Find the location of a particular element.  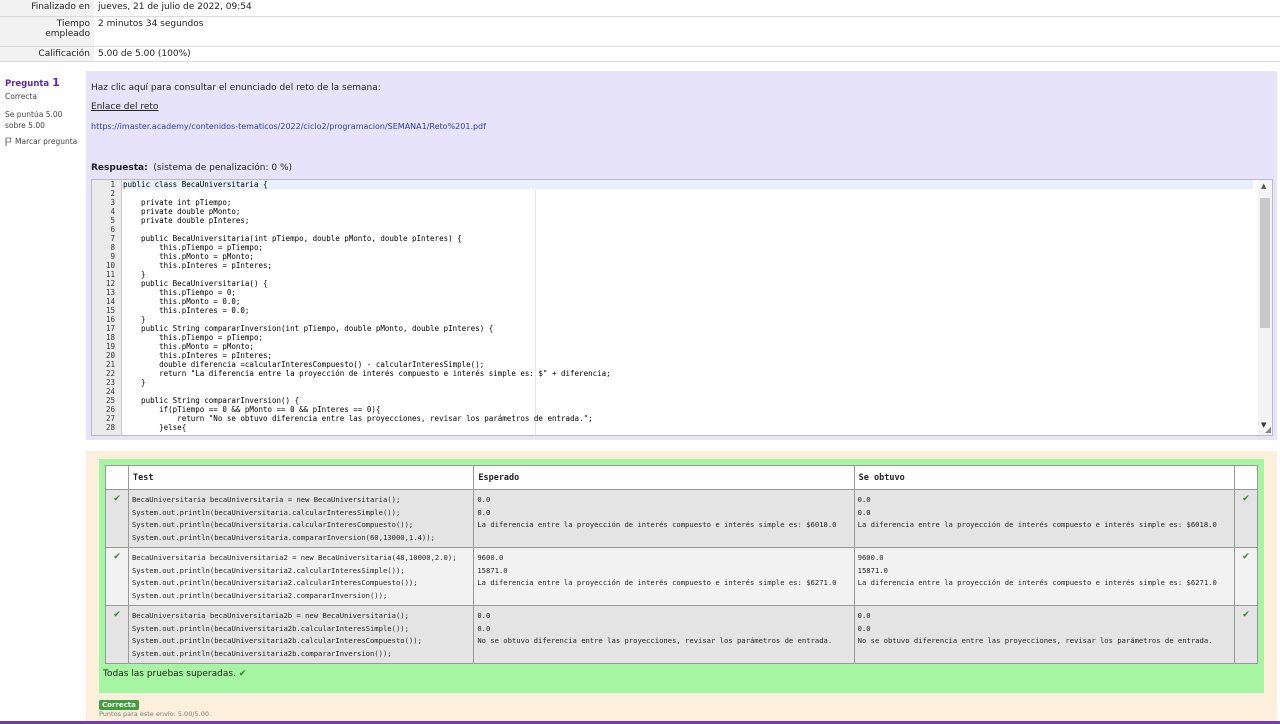

line-number: 1 is located at coordinates (112, 184).